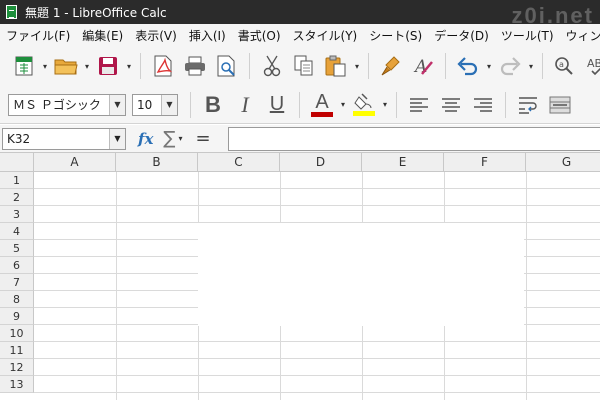 The image size is (600, 400). I want to click on paste-dropdown-icon: ▾, so click(357, 66).